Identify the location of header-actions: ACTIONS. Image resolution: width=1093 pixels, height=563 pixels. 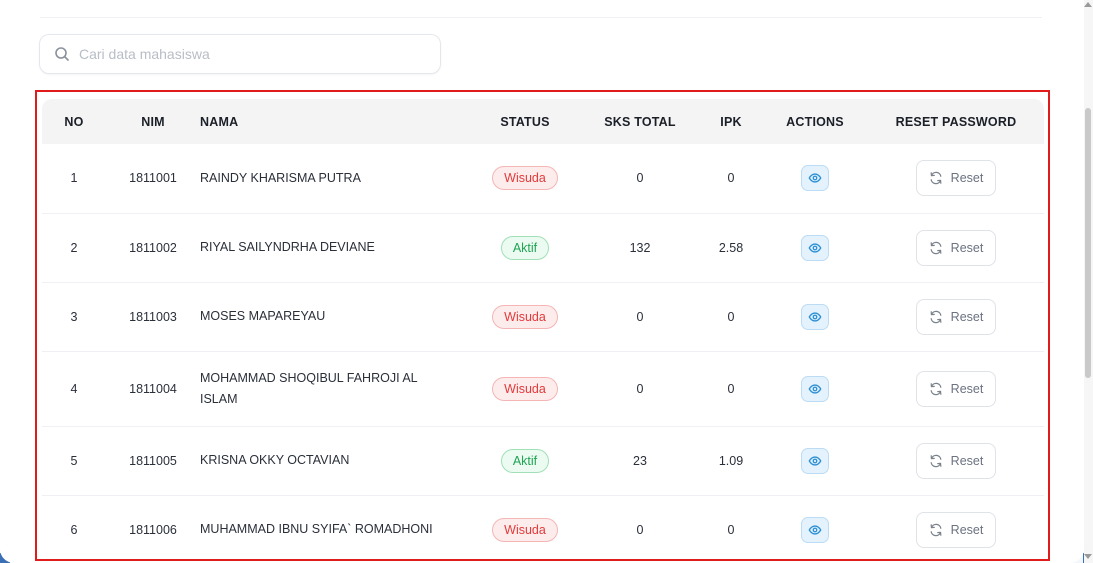
(815, 121).